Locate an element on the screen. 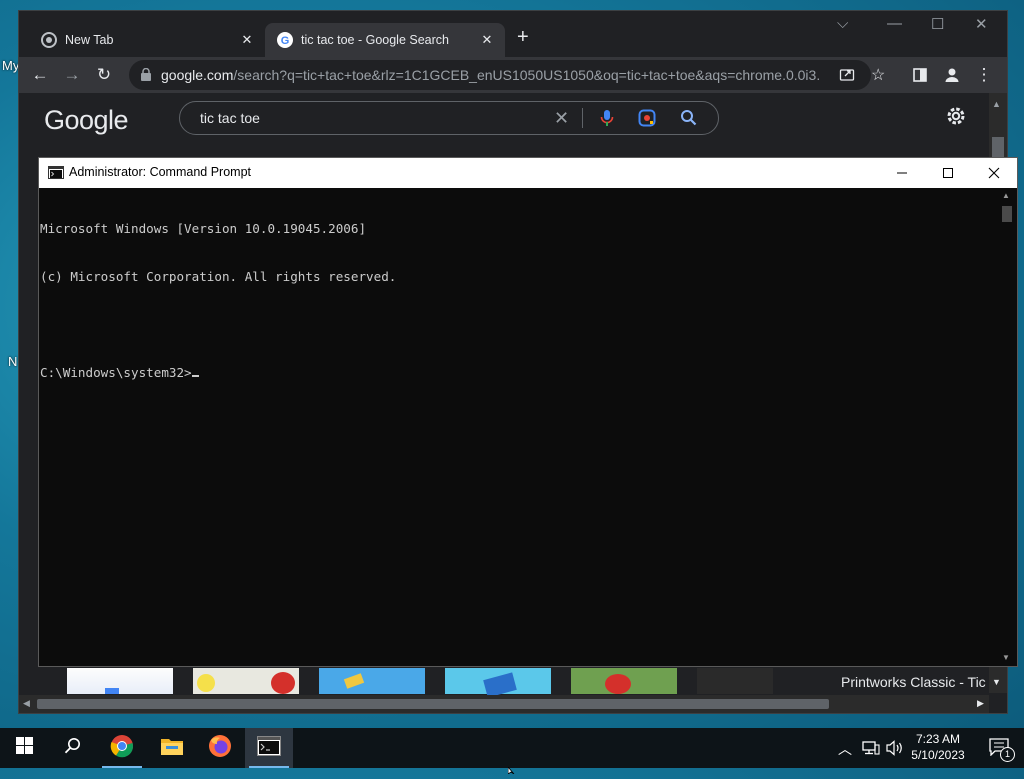  search-input: tic tac toe ✕ is located at coordinates (449, 118).